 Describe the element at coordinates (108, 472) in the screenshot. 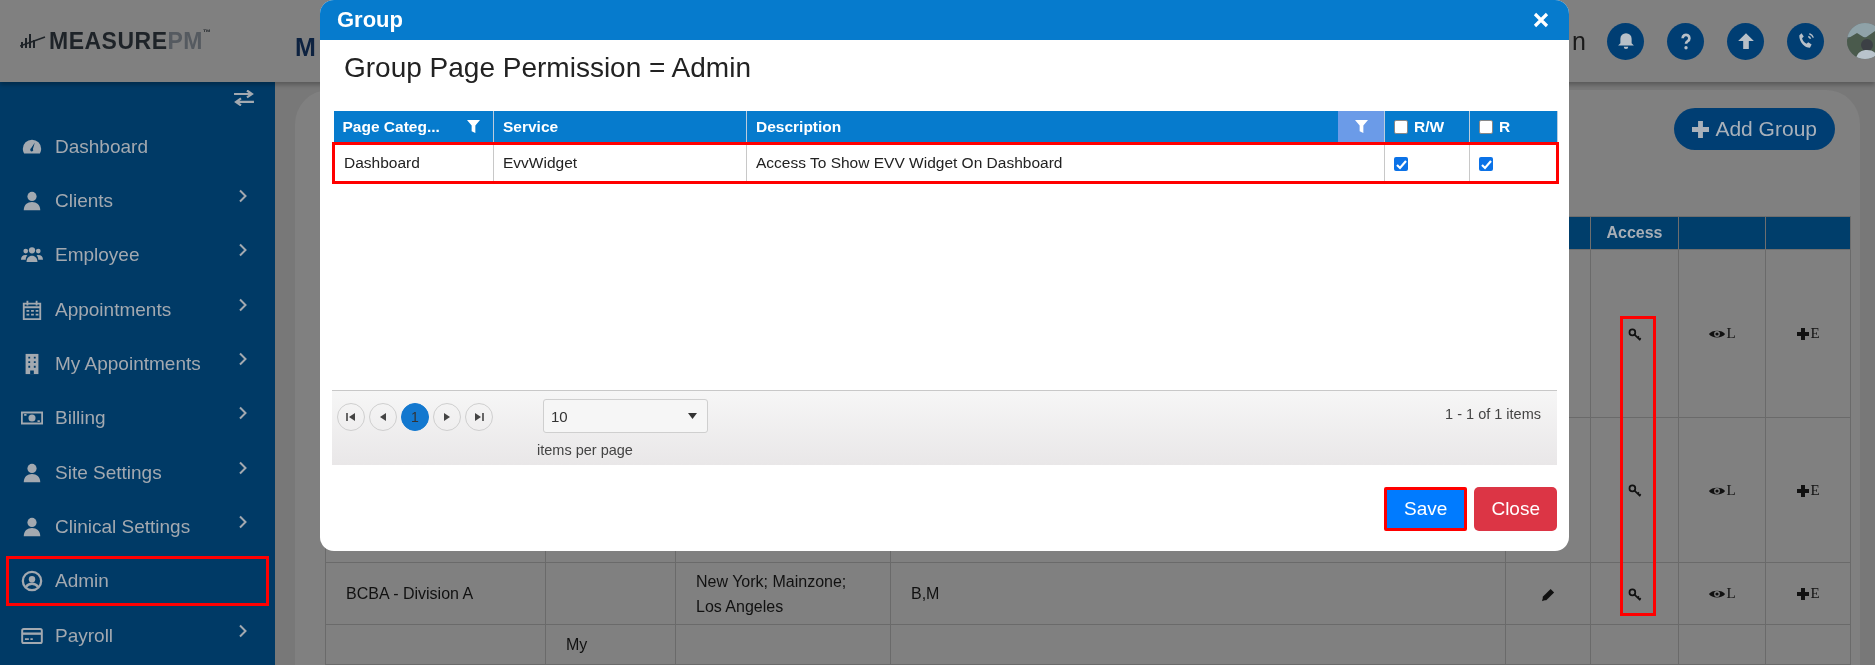

I see `sidebar-label: Site Settings` at that location.